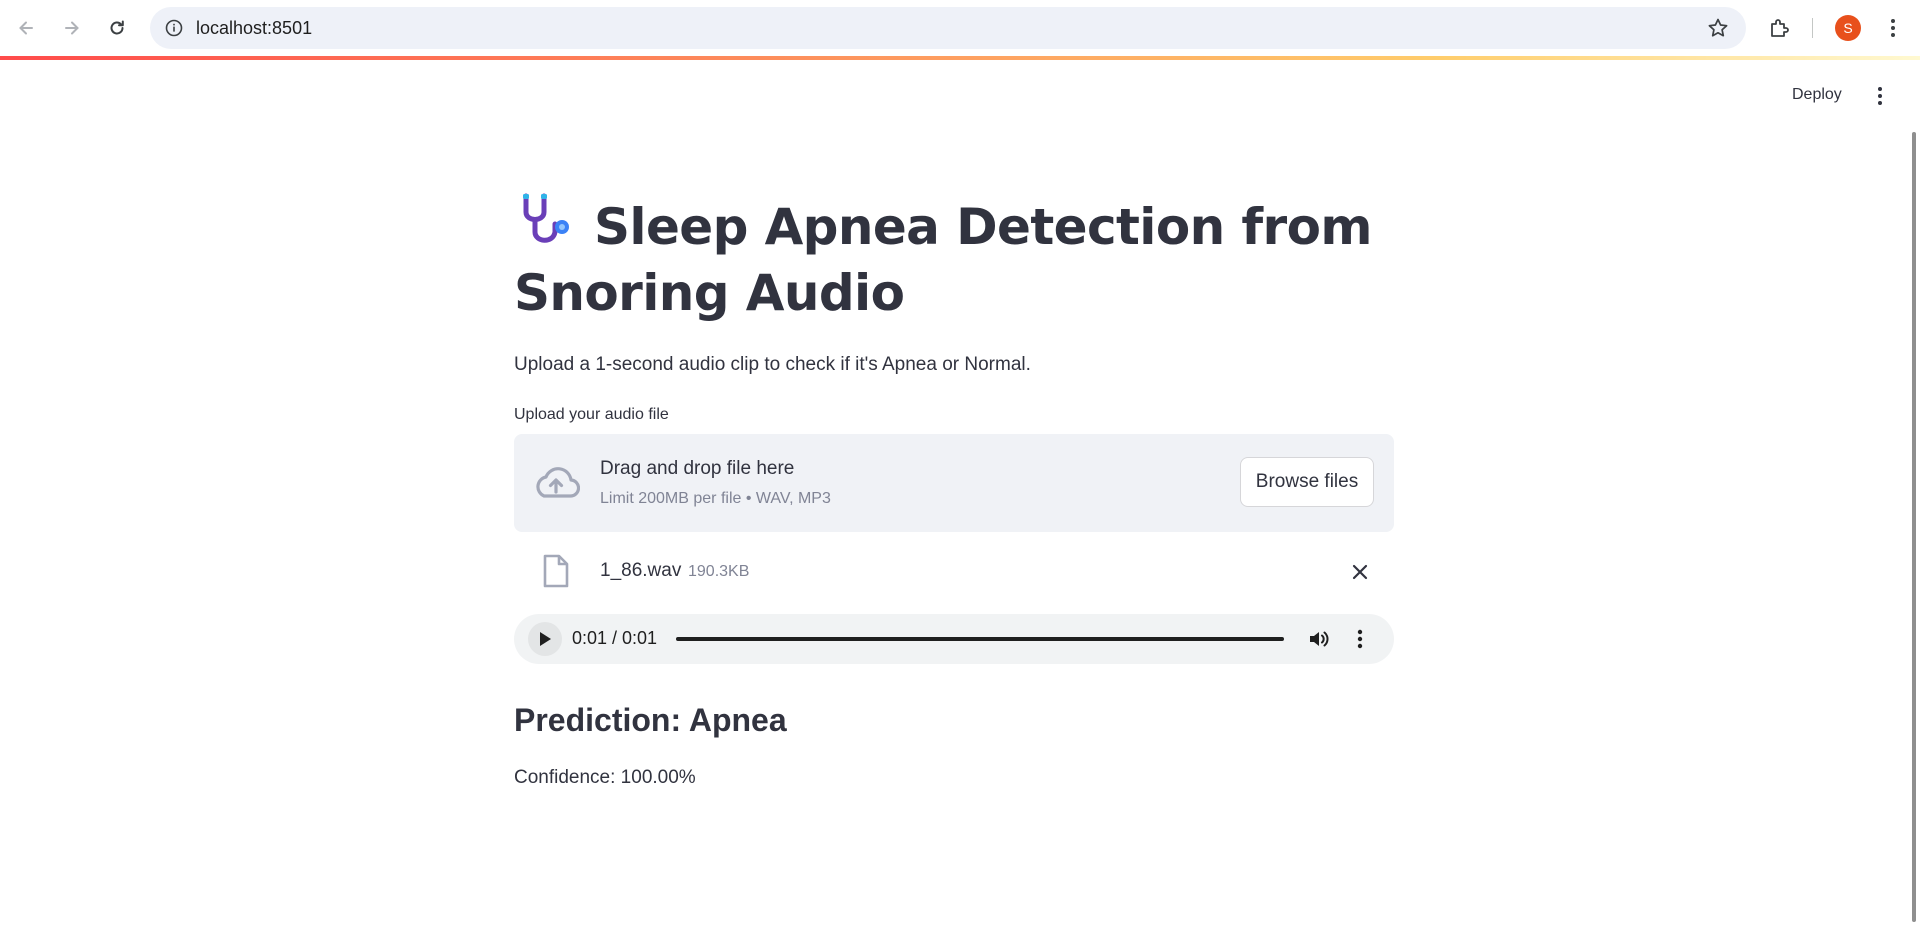 The width and height of the screenshot is (1920, 932). I want to click on dropzone-instructions: Drag and drop file here, so click(697, 468).